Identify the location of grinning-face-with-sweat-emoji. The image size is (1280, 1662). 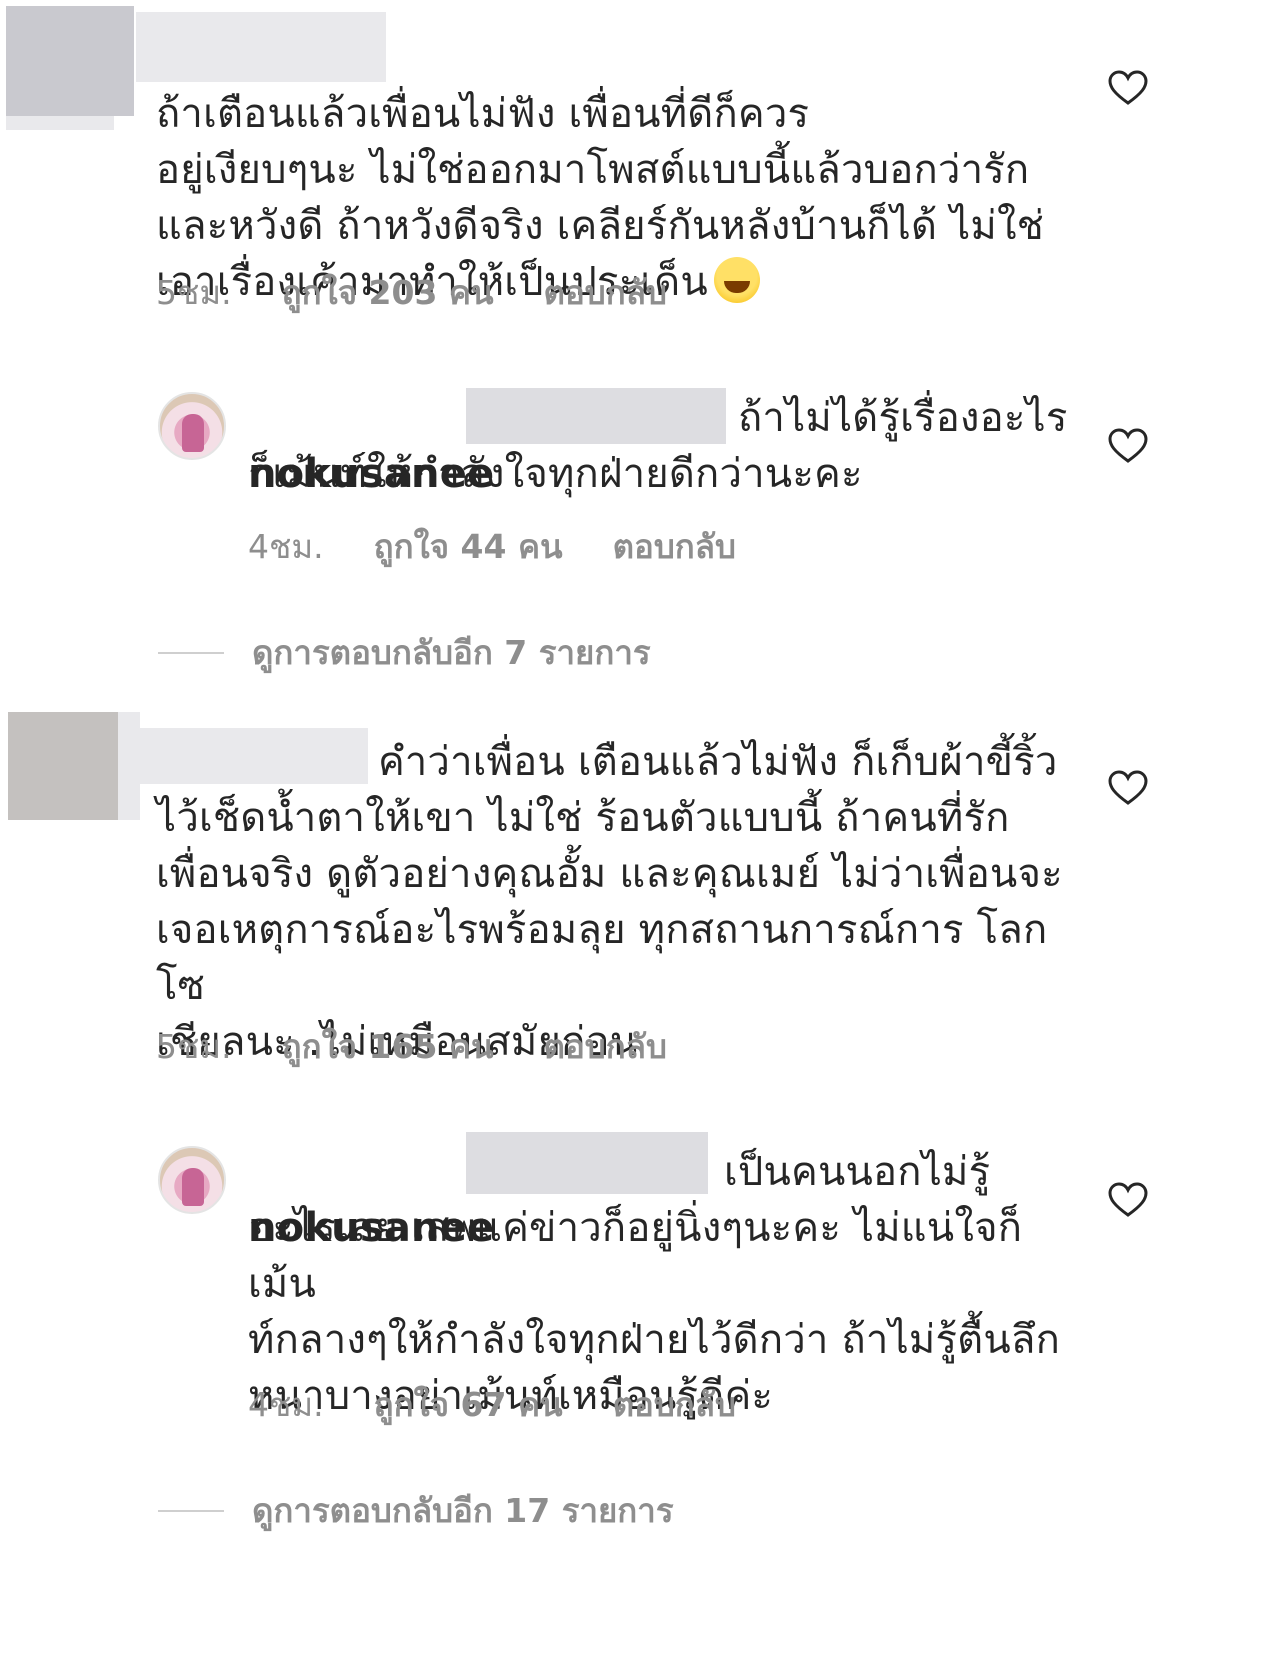
(736, 280).